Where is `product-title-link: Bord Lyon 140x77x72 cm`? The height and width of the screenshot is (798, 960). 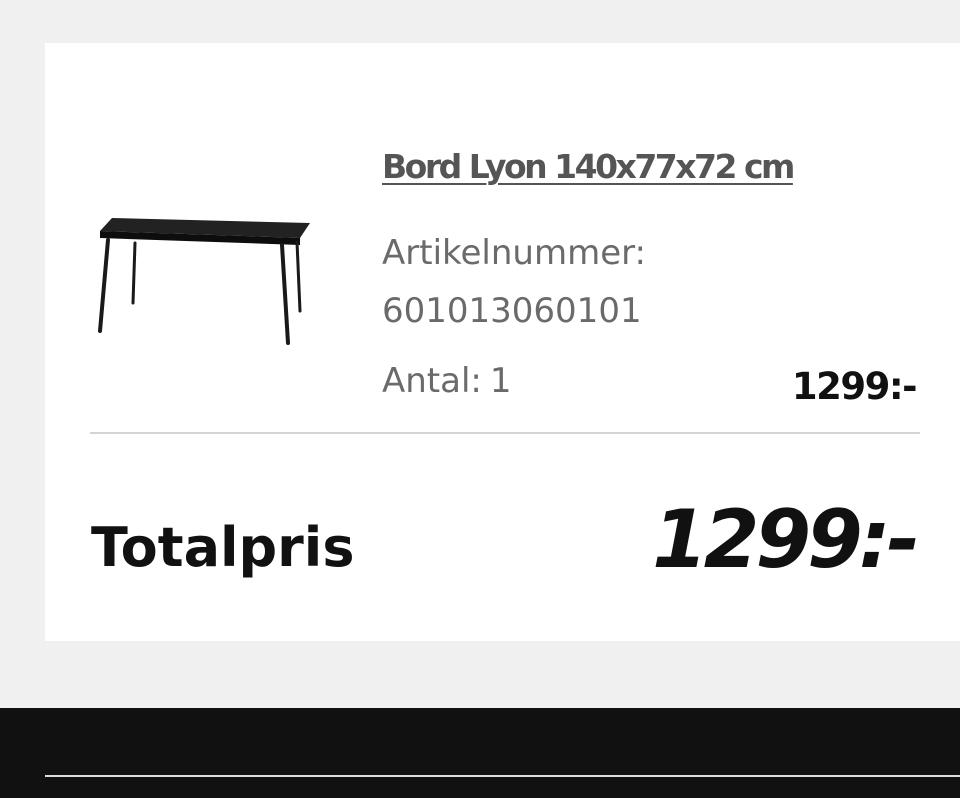 product-title-link: Bord Lyon 140x77x72 cm is located at coordinates (588, 166).